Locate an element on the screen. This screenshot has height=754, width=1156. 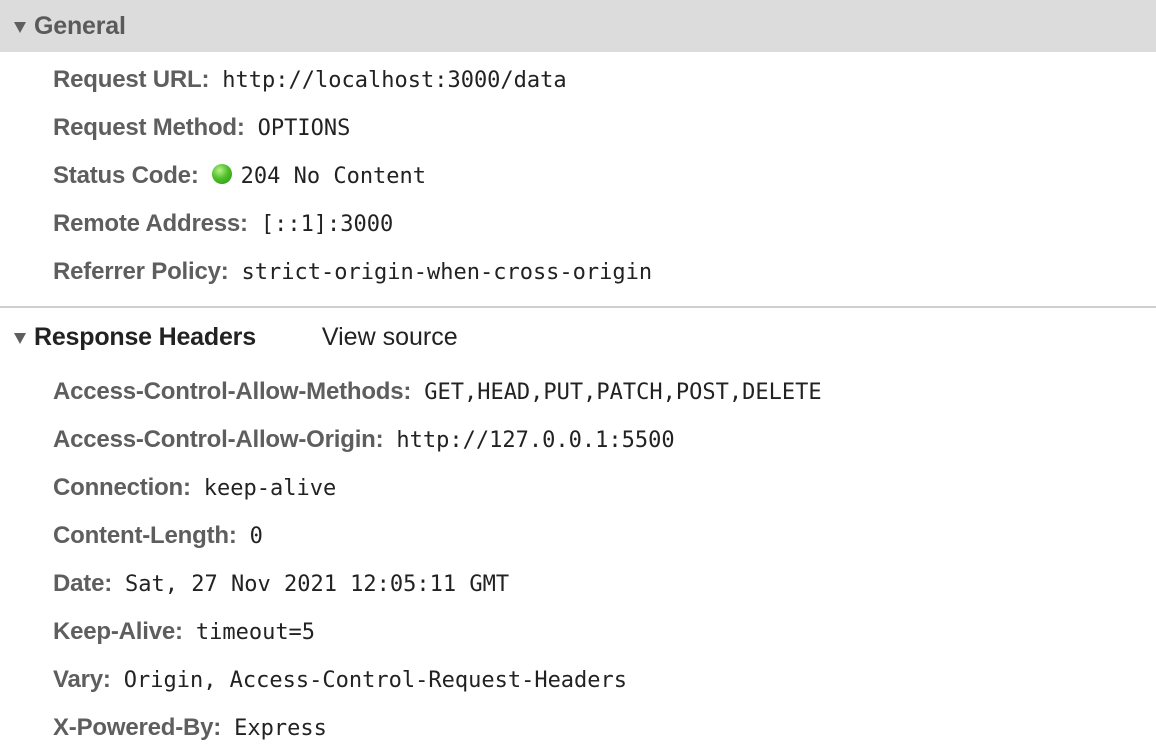
section-title: General is located at coordinates (80, 25).